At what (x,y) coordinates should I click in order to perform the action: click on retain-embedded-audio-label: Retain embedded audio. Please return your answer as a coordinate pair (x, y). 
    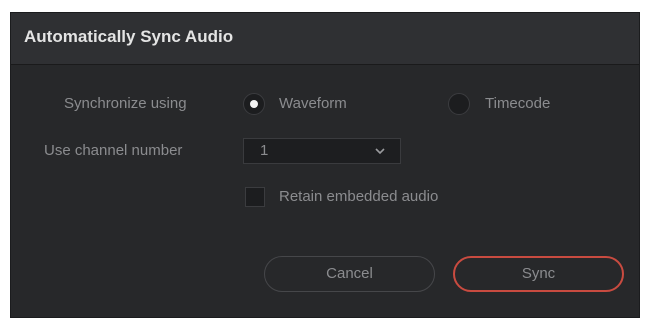
    Looking at the image, I should click on (358, 196).